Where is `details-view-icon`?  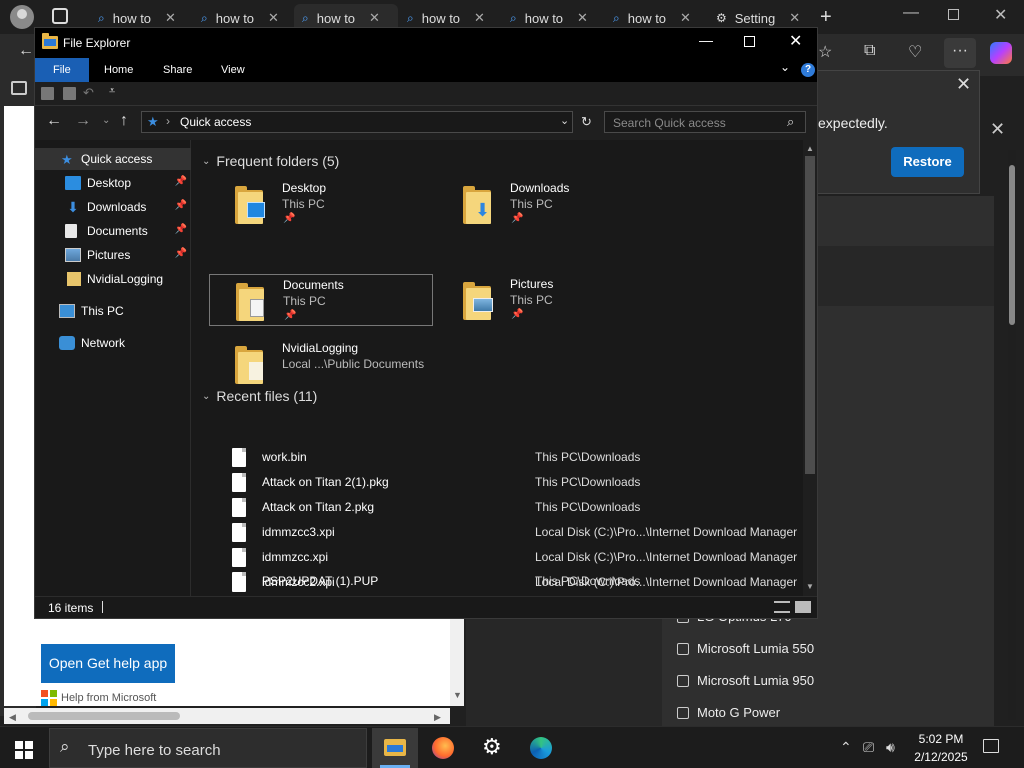
details-view-icon is located at coordinates (782, 607).